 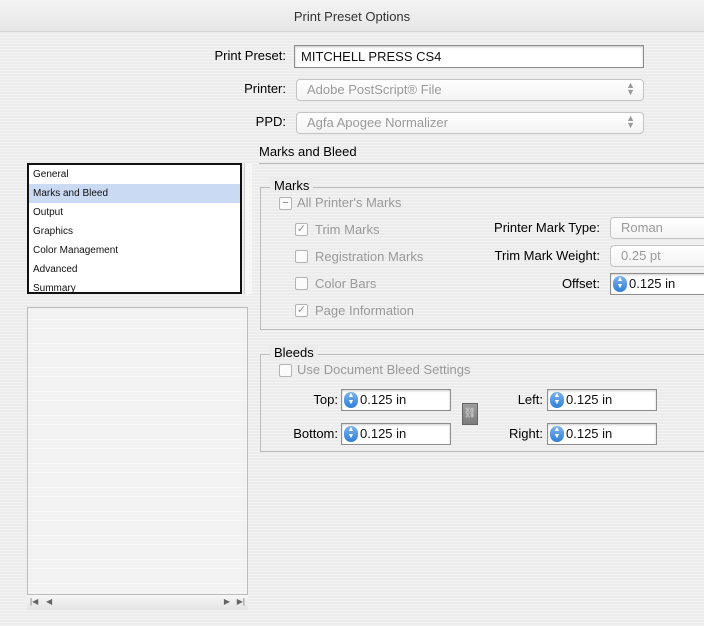 What do you see at coordinates (547, 227) in the screenshot?
I see `printer-mark-type-label: Printer Mark Type:` at bounding box center [547, 227].